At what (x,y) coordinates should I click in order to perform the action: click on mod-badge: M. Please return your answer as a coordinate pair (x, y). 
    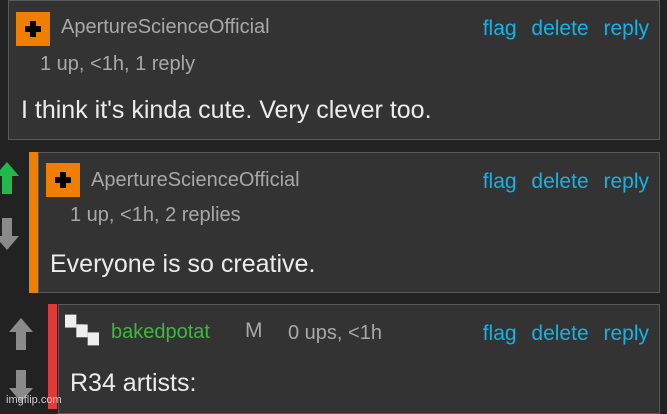
    Looking at the image, I should click on (254, 330).